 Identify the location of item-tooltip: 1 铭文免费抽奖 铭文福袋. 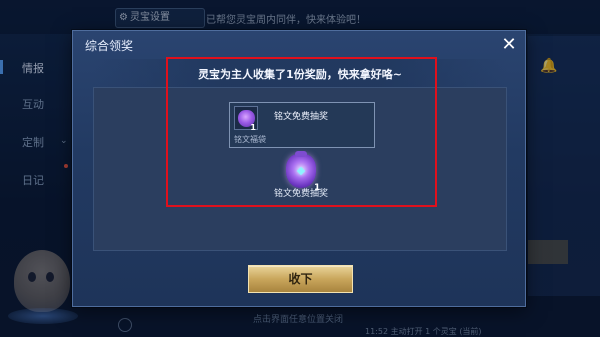
(302, 125).